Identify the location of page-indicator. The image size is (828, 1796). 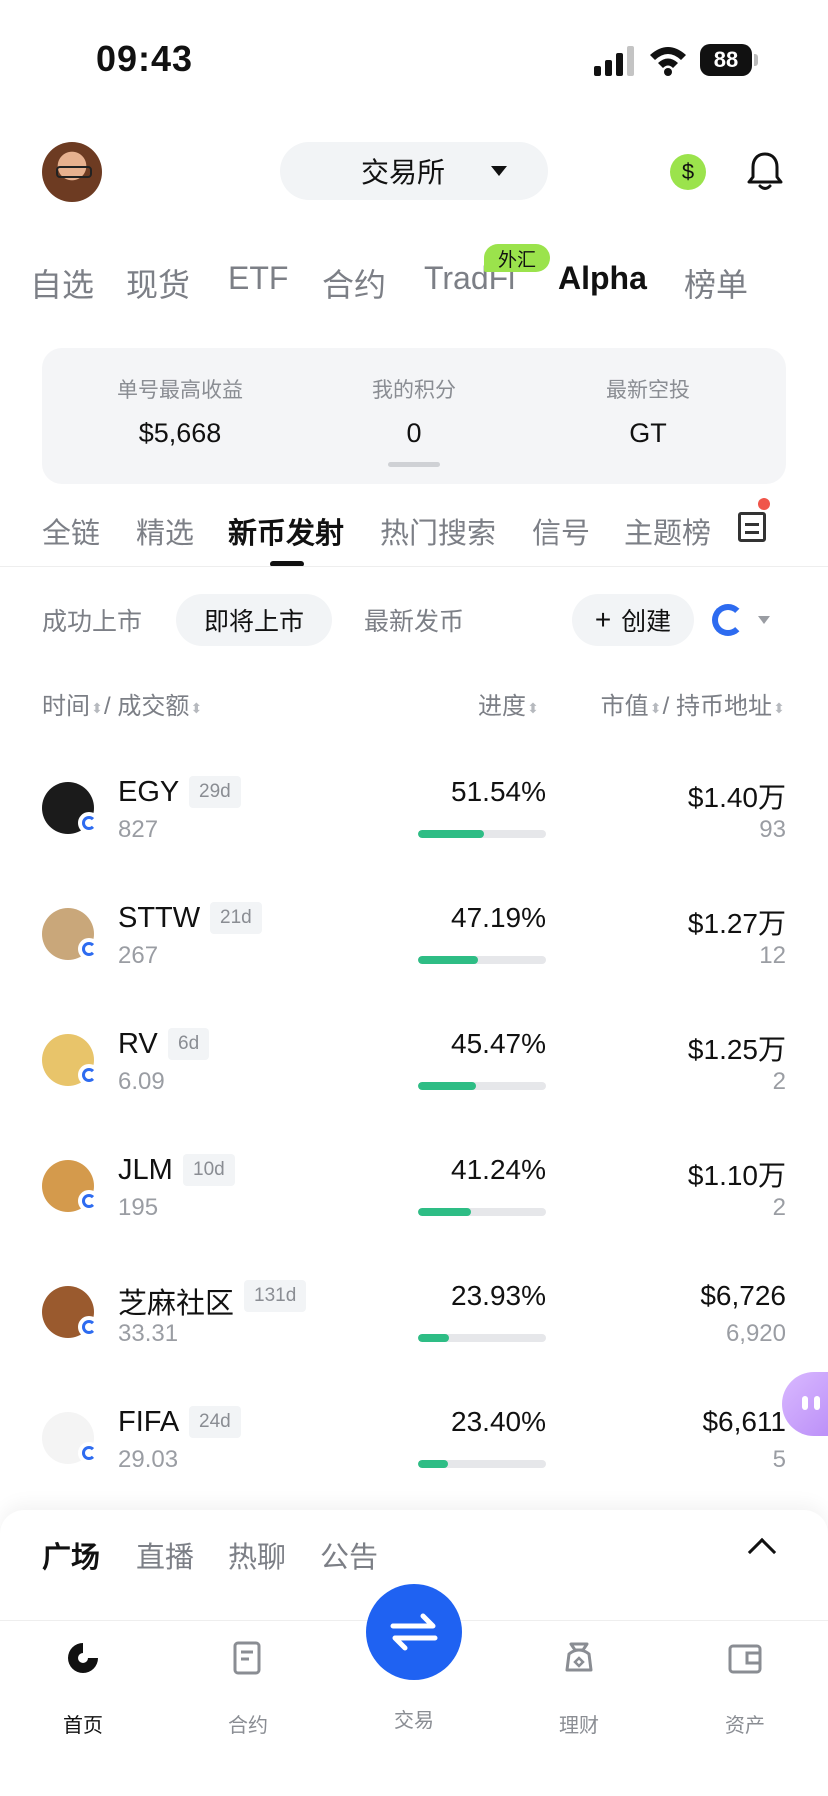
(414, 464).